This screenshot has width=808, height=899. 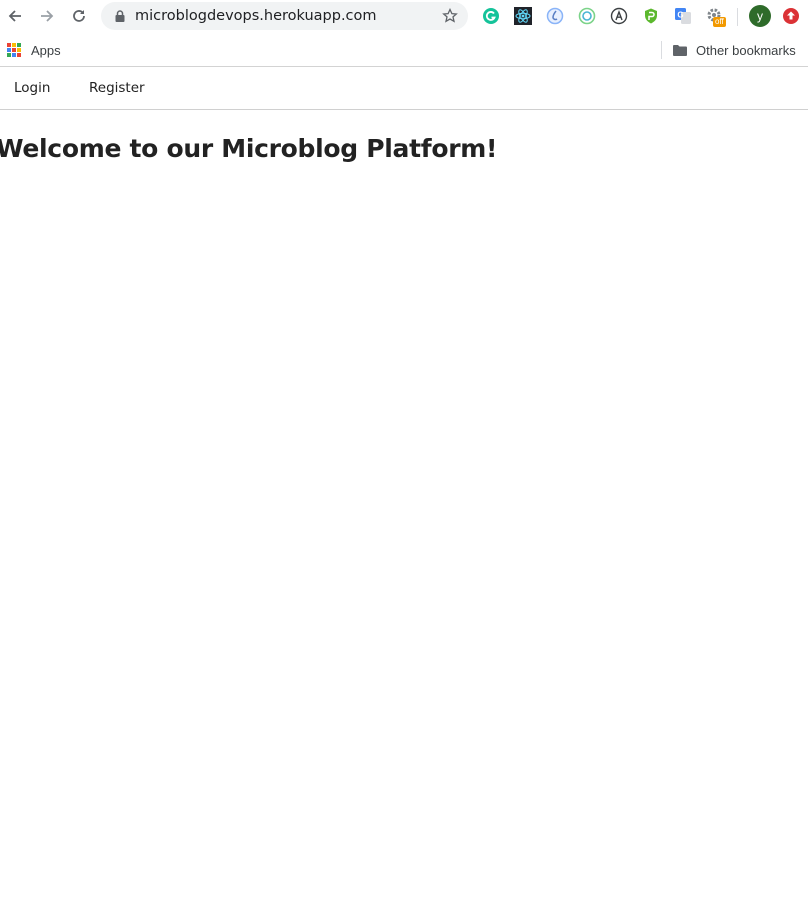 What do you see at coordinates (256, 16) in the screenshot?
I see `url-text: microblogdevops.herokuapp.com` at bounding box center [256, 16].